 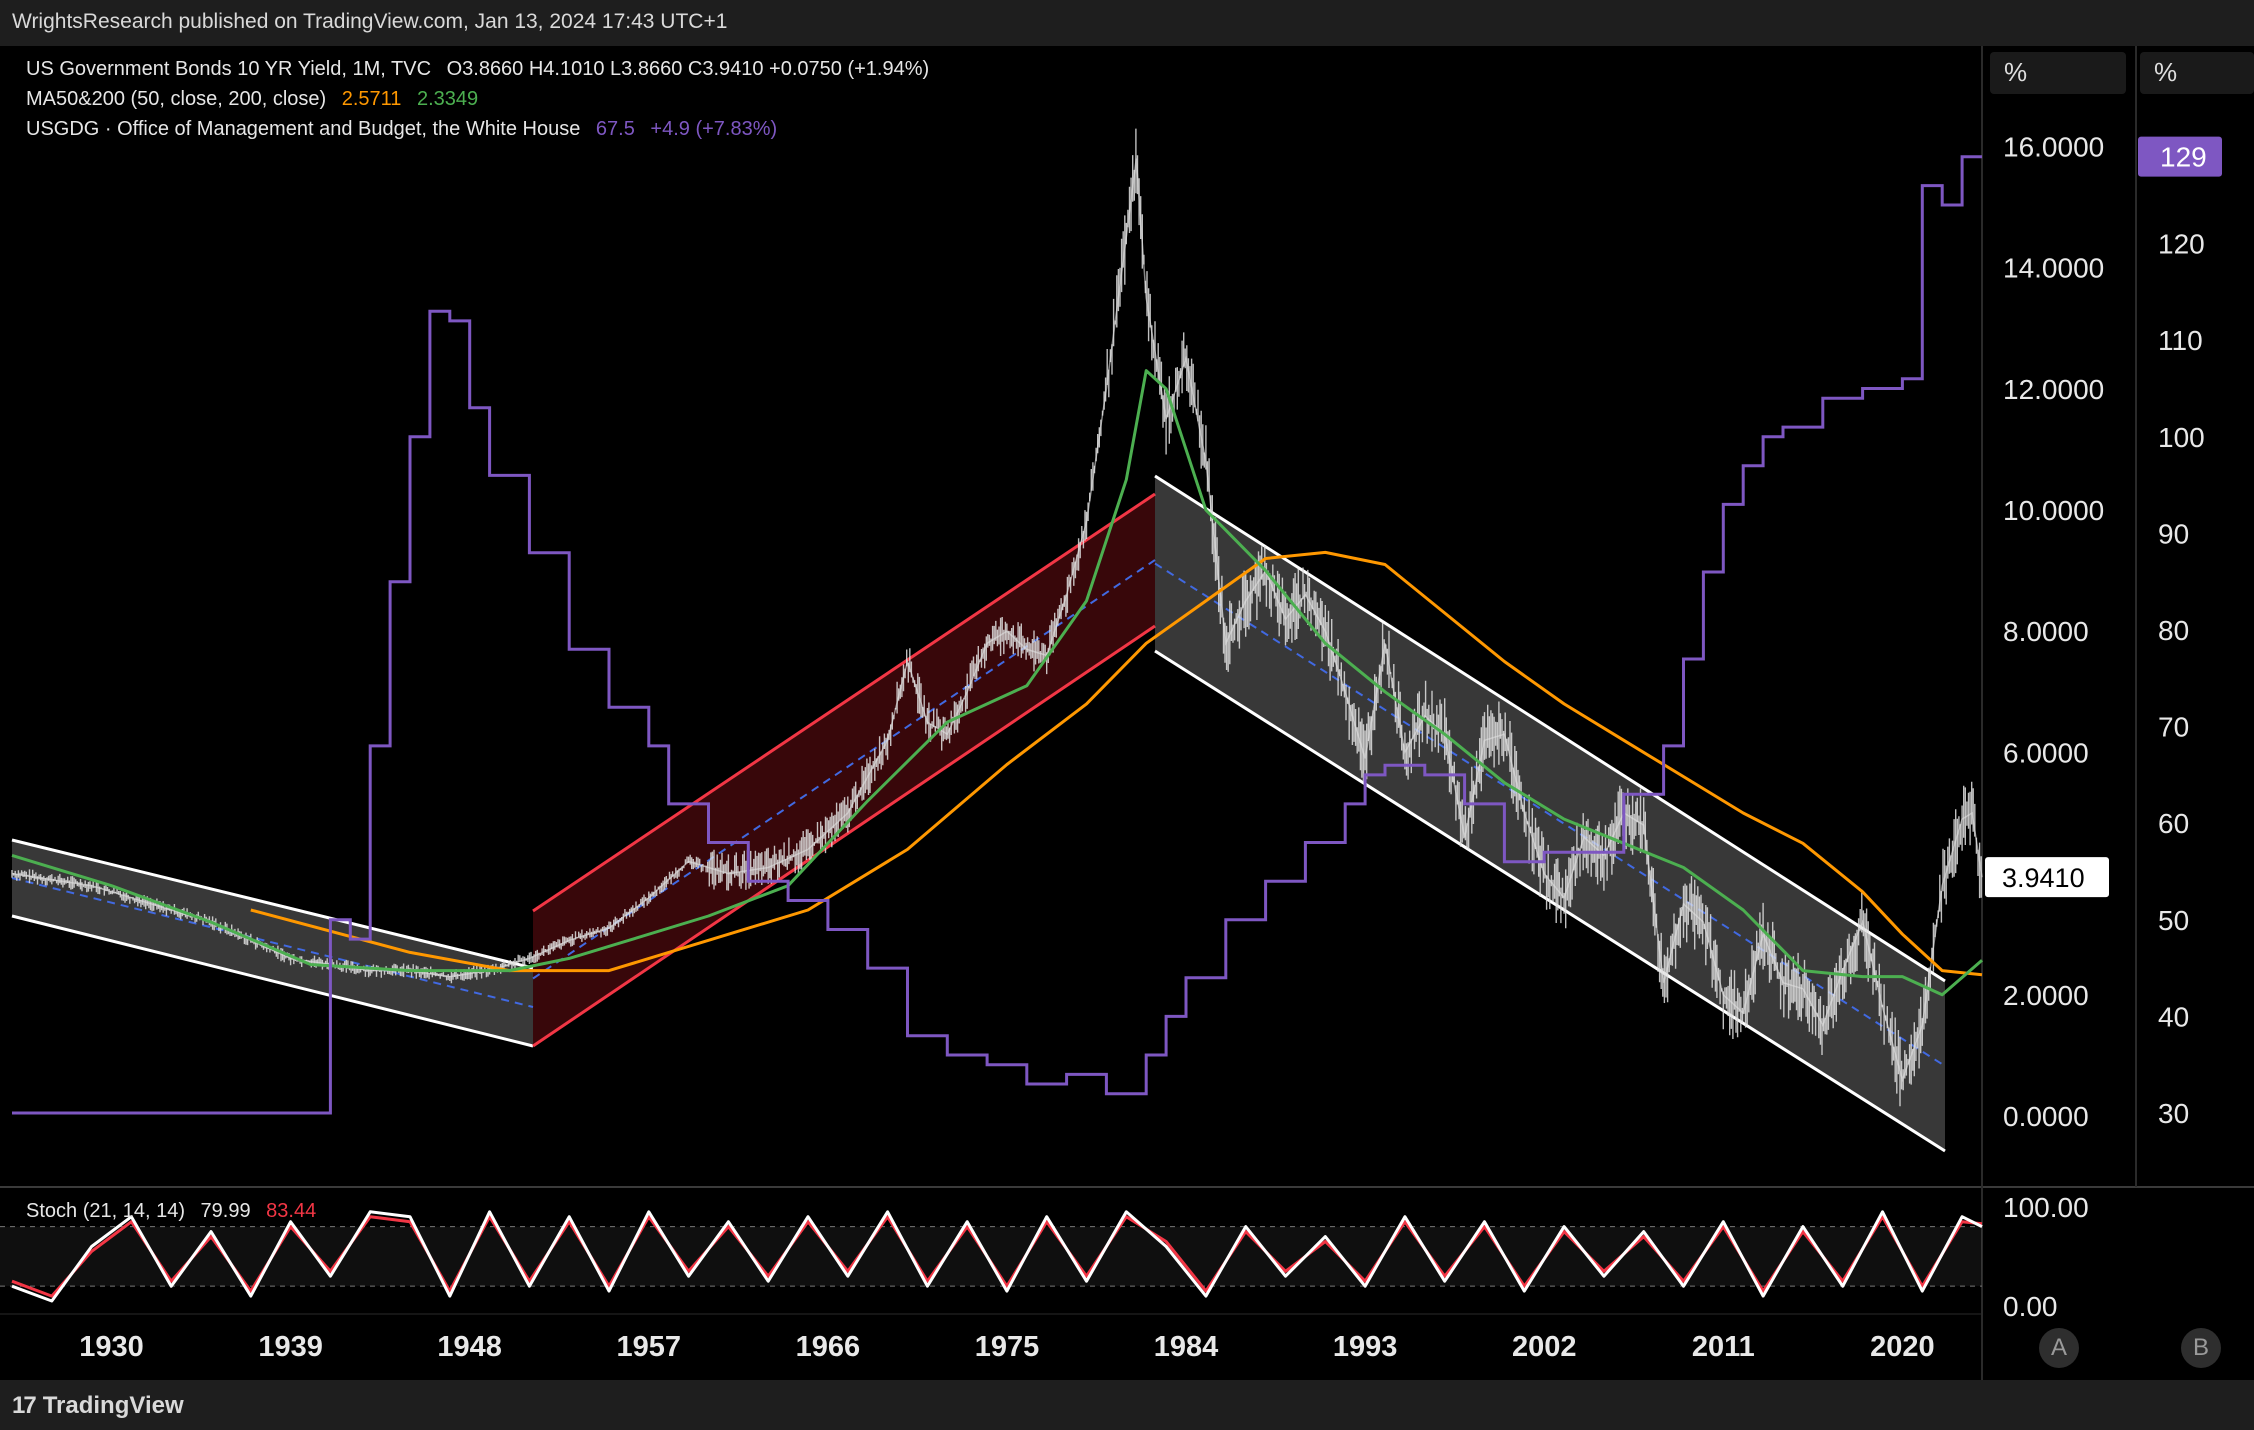 I want to click on scale-b-button: B, so click(x=2201, y=1348).